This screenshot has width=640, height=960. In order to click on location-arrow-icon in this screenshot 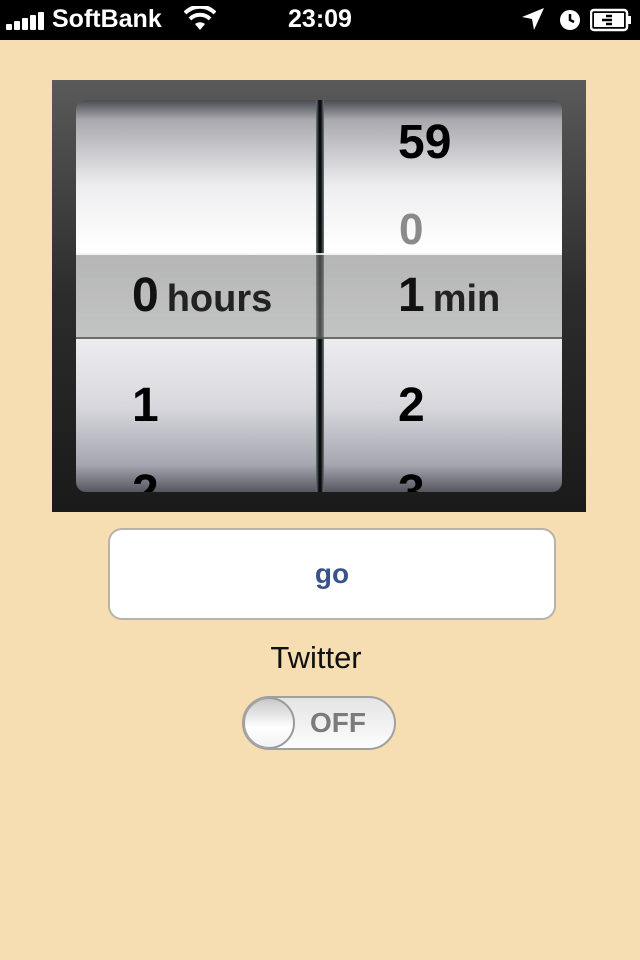, I will do `click(533, 19)`.